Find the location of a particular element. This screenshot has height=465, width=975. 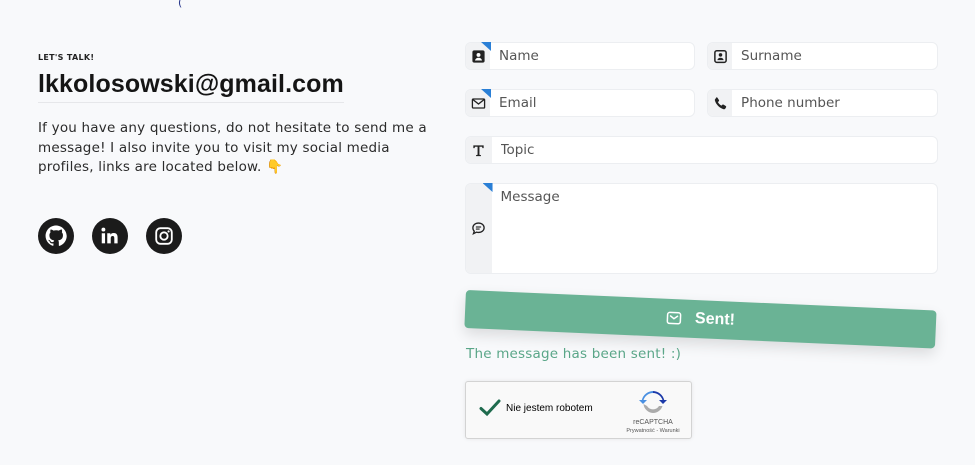

surname-icon-box is located at coordinates (720, 56).